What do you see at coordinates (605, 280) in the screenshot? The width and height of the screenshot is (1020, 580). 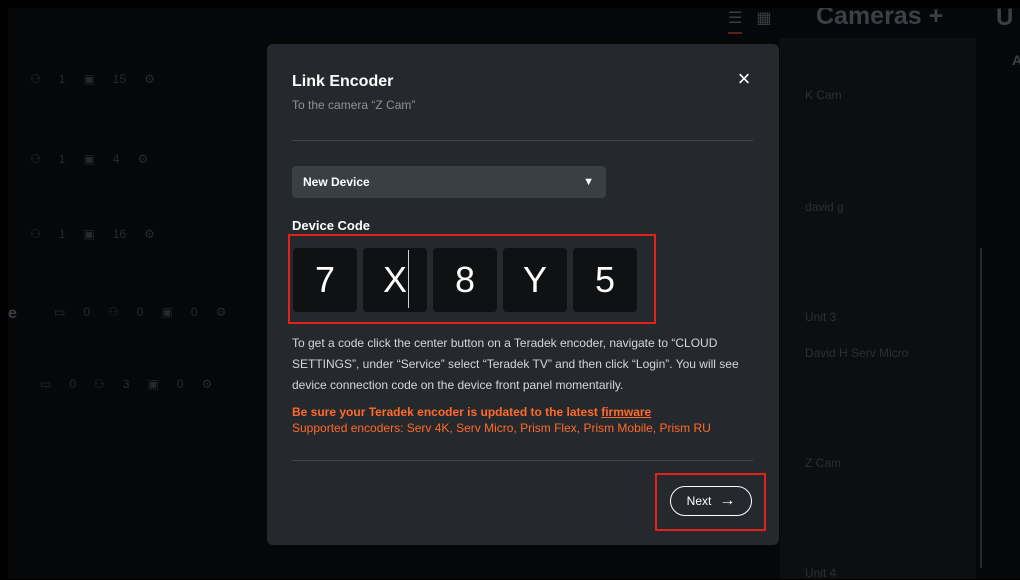 I see `code-digit-5: 5` at bounding box center [605, 280].